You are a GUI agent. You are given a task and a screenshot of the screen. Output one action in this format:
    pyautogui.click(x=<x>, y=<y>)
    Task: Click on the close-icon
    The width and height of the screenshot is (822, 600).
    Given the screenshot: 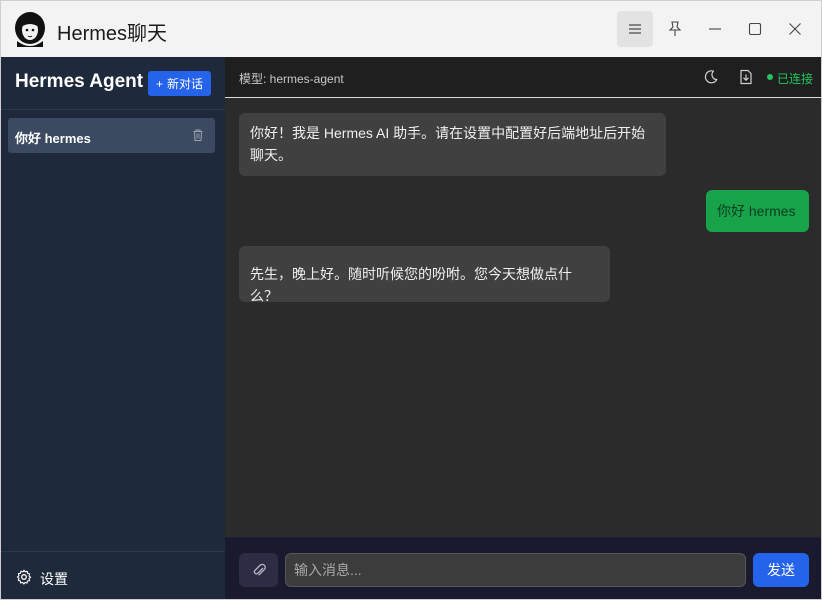 What is the action you would take?
    pyautogui.click(x=795, y=29)
    